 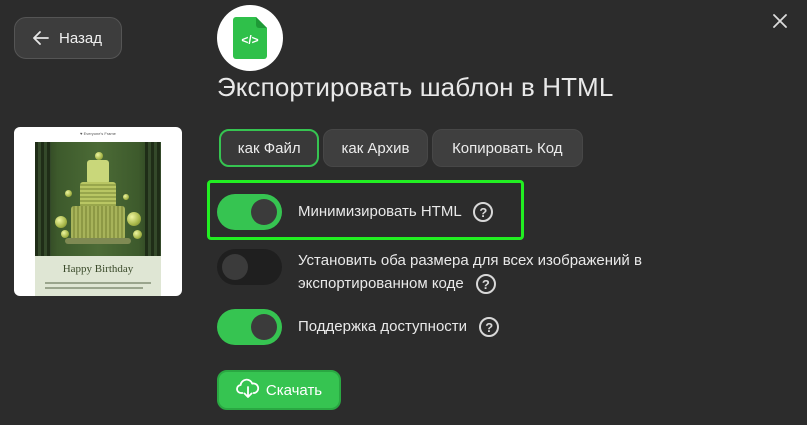 I want to click on accessibility-label: Поддержка доступности, so click(x=383, y=326).